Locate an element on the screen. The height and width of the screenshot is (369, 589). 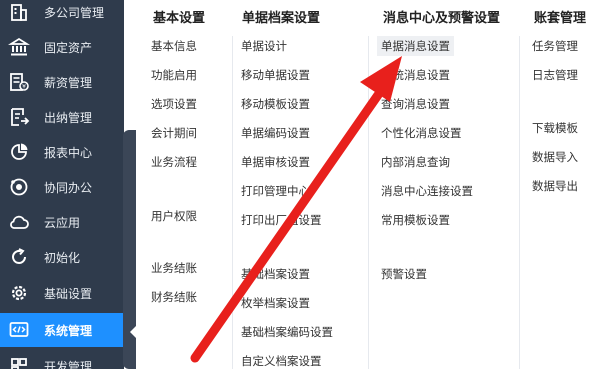
active-indicator is located at coordinates (133, 332).